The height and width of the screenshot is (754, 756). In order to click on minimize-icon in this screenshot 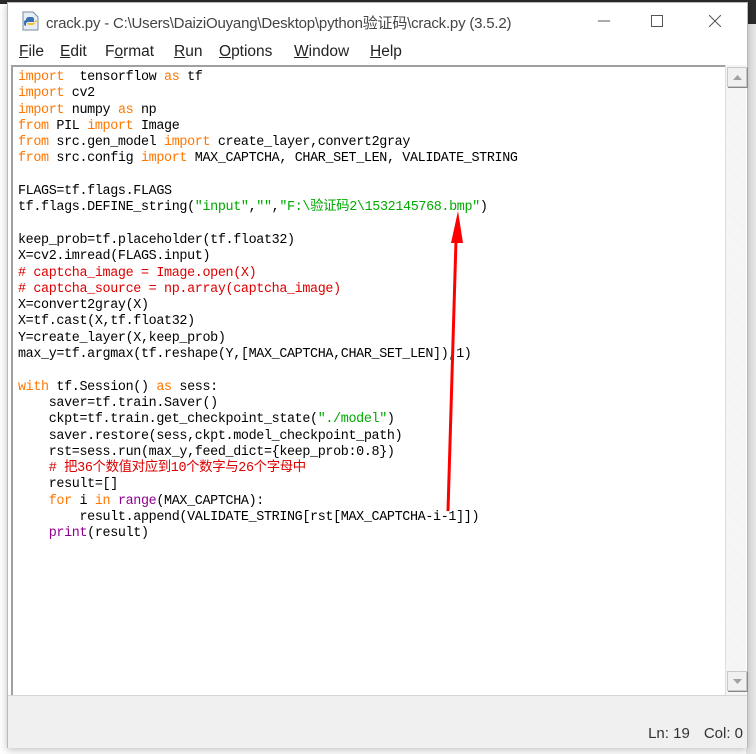, I will do `click(604, 21)`.